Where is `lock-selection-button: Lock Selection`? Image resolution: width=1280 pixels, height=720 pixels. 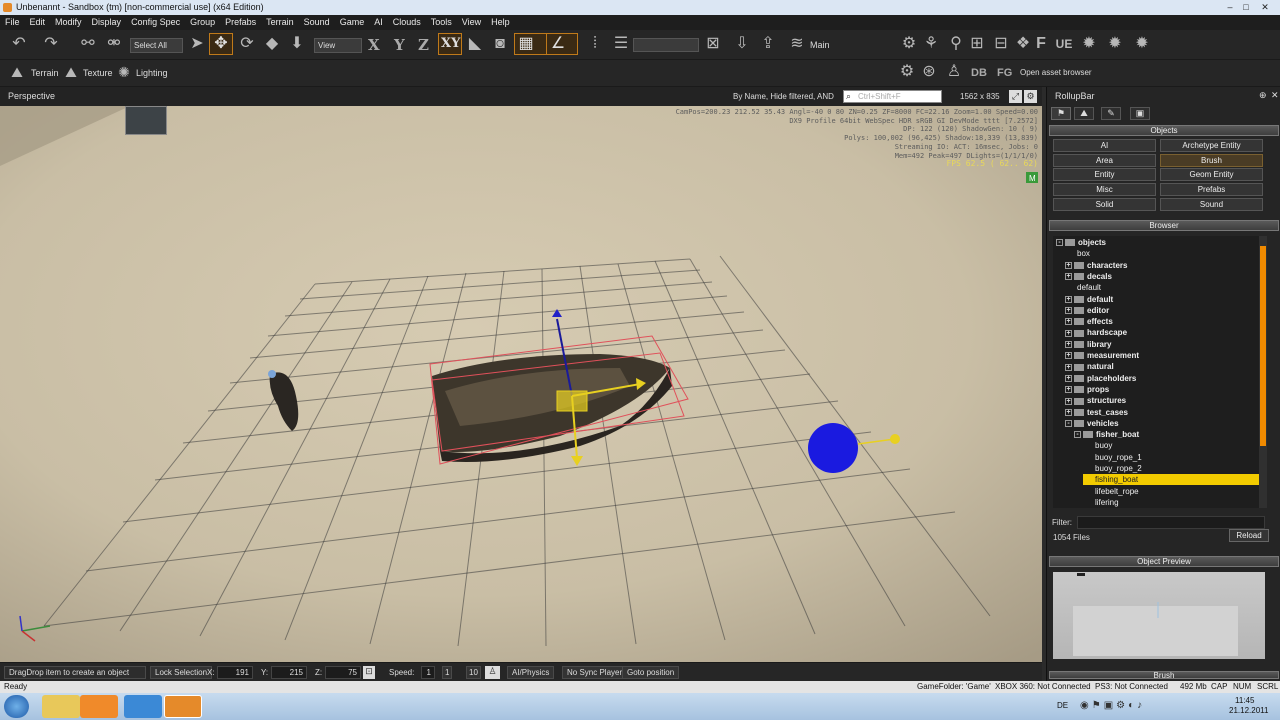
lock-selection-button: Lock Selection is located at coordinates (181, 672).